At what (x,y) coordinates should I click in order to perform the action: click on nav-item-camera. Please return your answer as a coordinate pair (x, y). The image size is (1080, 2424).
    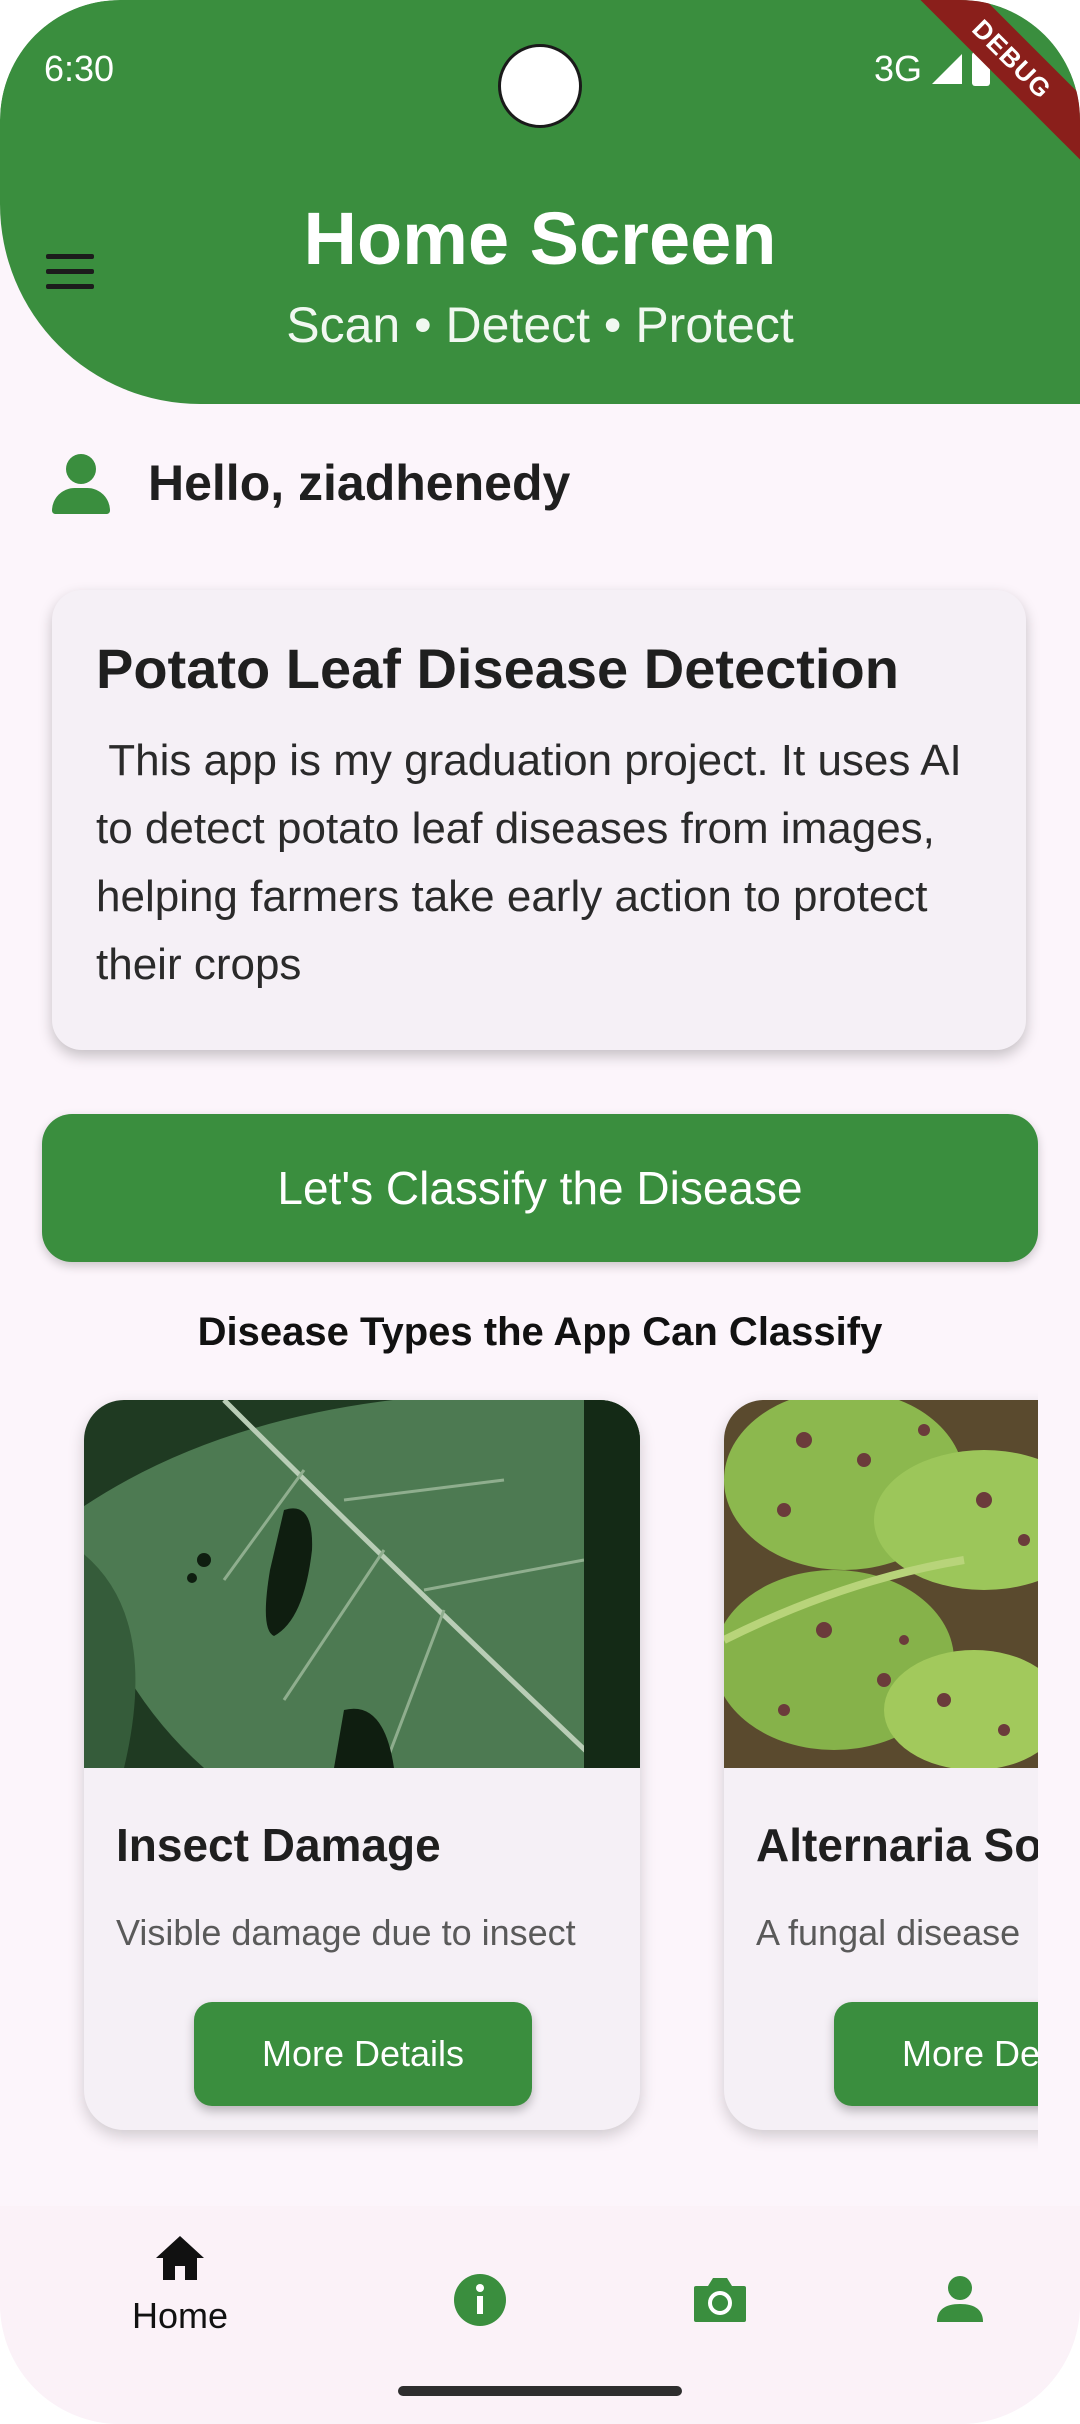
    Looking at the image, I should click on (720, 2281).